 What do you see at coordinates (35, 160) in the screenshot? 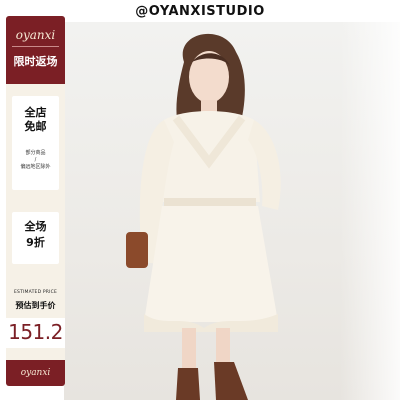
I see `shipping-note-line2: /` at bounding box center [35, 160].